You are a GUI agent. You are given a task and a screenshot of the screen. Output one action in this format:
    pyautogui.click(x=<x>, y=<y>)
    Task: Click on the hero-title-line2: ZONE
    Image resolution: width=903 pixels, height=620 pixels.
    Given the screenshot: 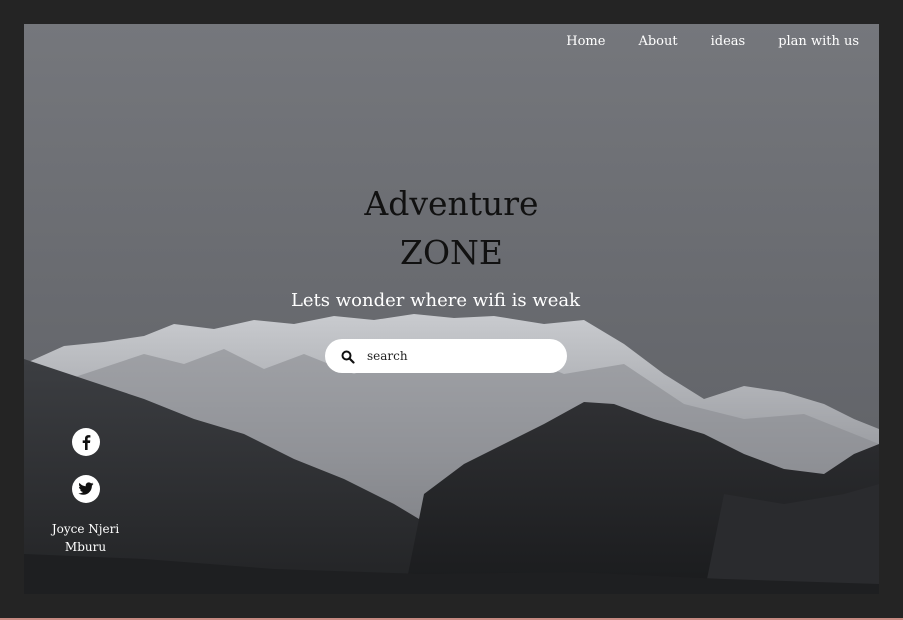 What is the action you would take?
    pyautogui.click(x=451, y=252)
    